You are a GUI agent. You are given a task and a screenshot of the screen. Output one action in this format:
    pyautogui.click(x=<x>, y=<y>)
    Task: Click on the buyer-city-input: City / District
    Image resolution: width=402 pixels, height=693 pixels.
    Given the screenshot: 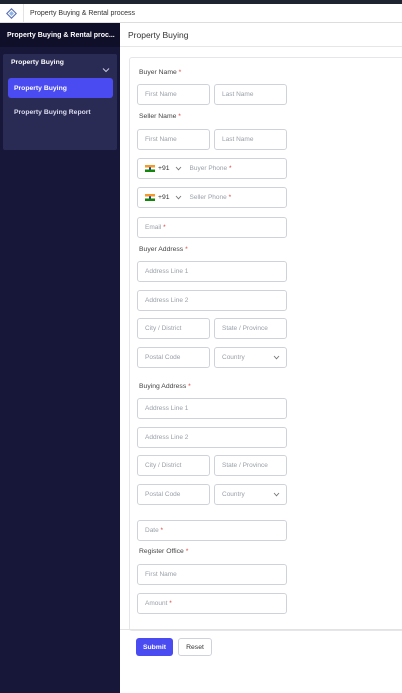 What is the action you would take?
    pyautogui.click(x=173, y=328)
    